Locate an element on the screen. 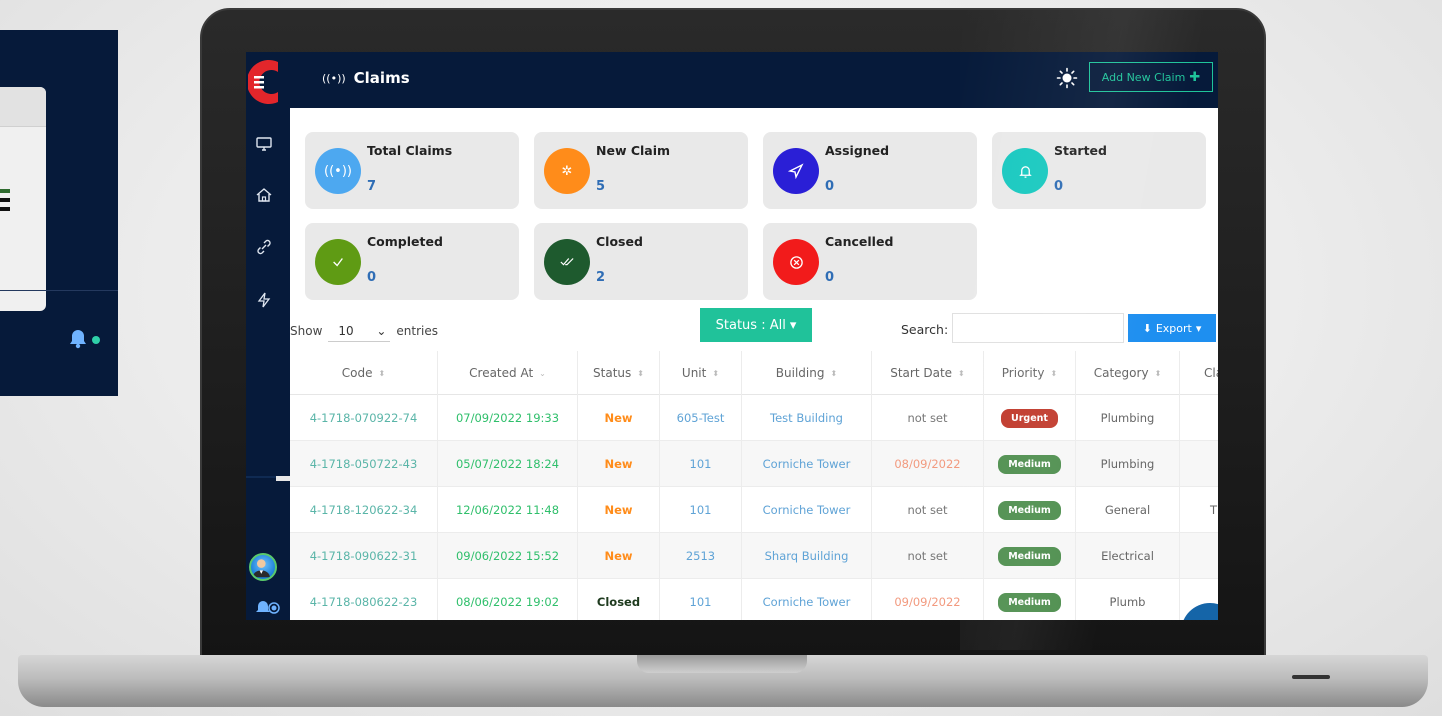 This screenshot has width=1442, height=716. broadcast-icon: ((•)) is located at coordinates (334, 78).